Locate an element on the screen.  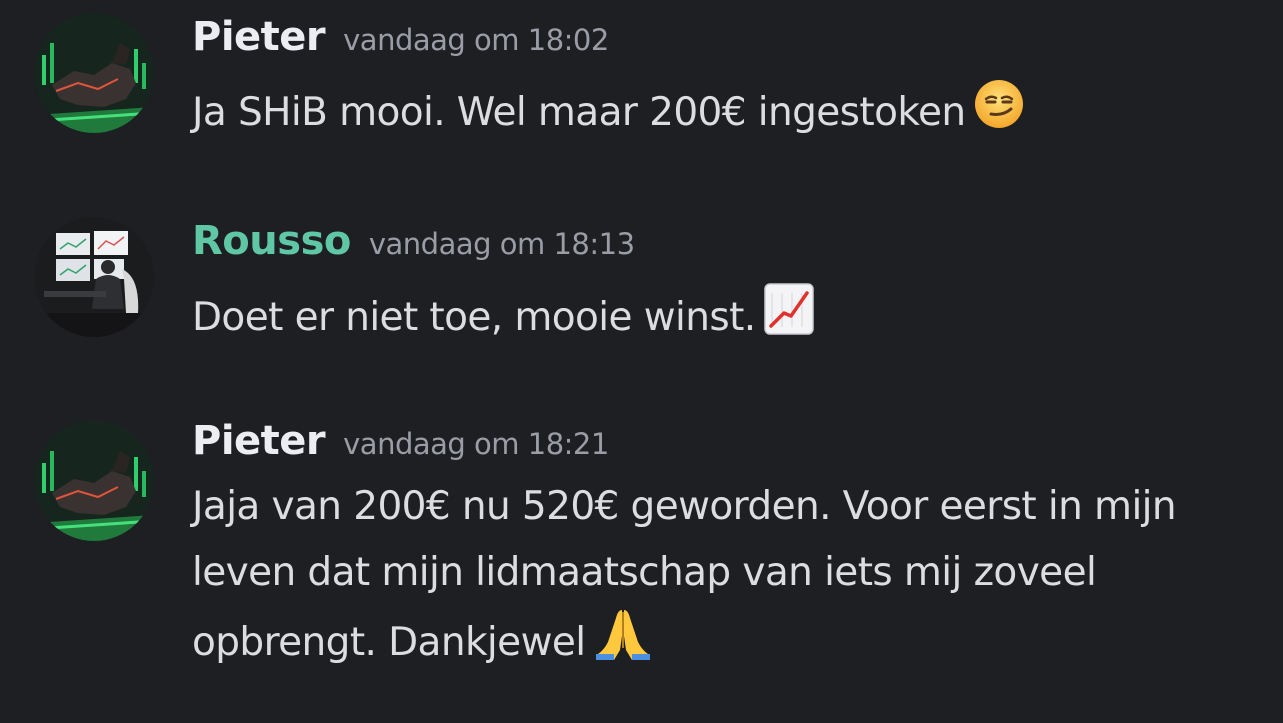
trader-avatar-image is located at coordinates (94, 277).